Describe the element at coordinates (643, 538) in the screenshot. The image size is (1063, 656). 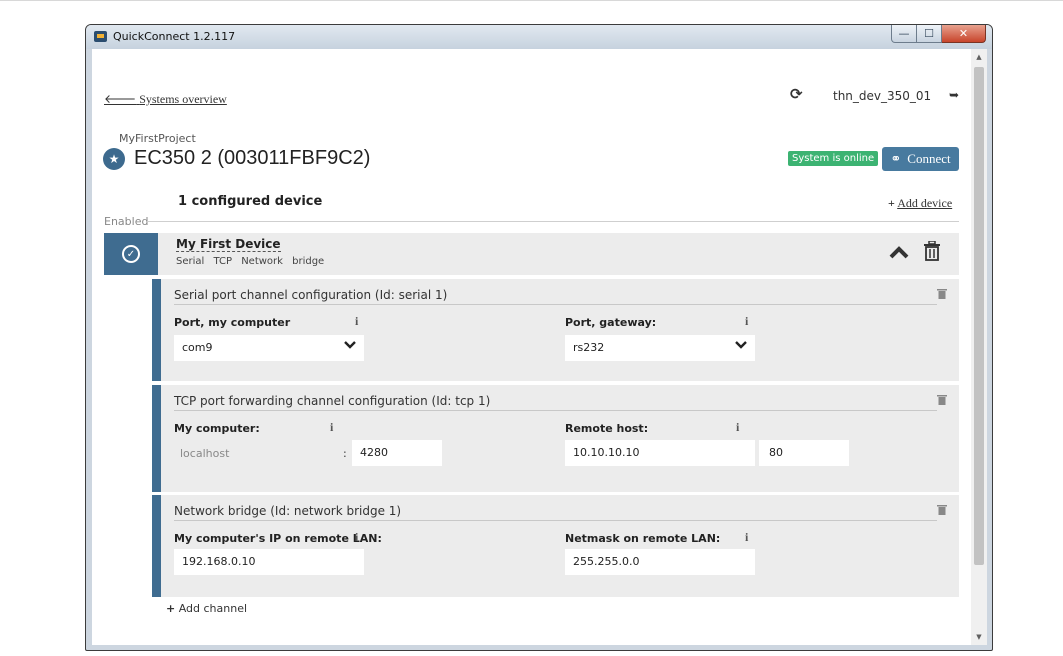
I see `netmask-label: Netmask on remote LAN:` at that location.